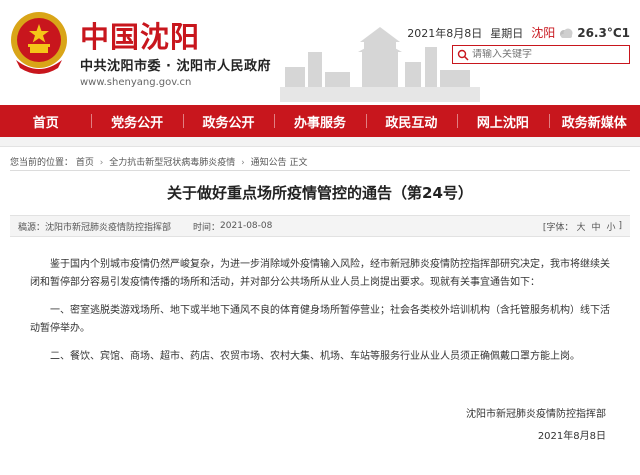 This screenshot has width=640, height=475. I want to click on font-size-close: ], so click(620, 226).